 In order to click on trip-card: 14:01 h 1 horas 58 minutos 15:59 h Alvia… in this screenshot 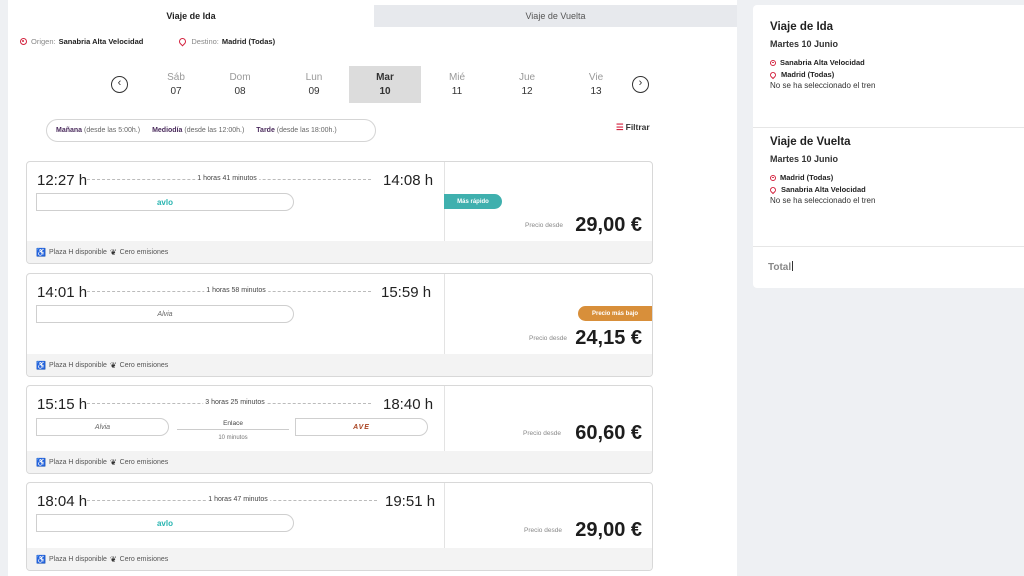, I will do `click(339, 325)`.